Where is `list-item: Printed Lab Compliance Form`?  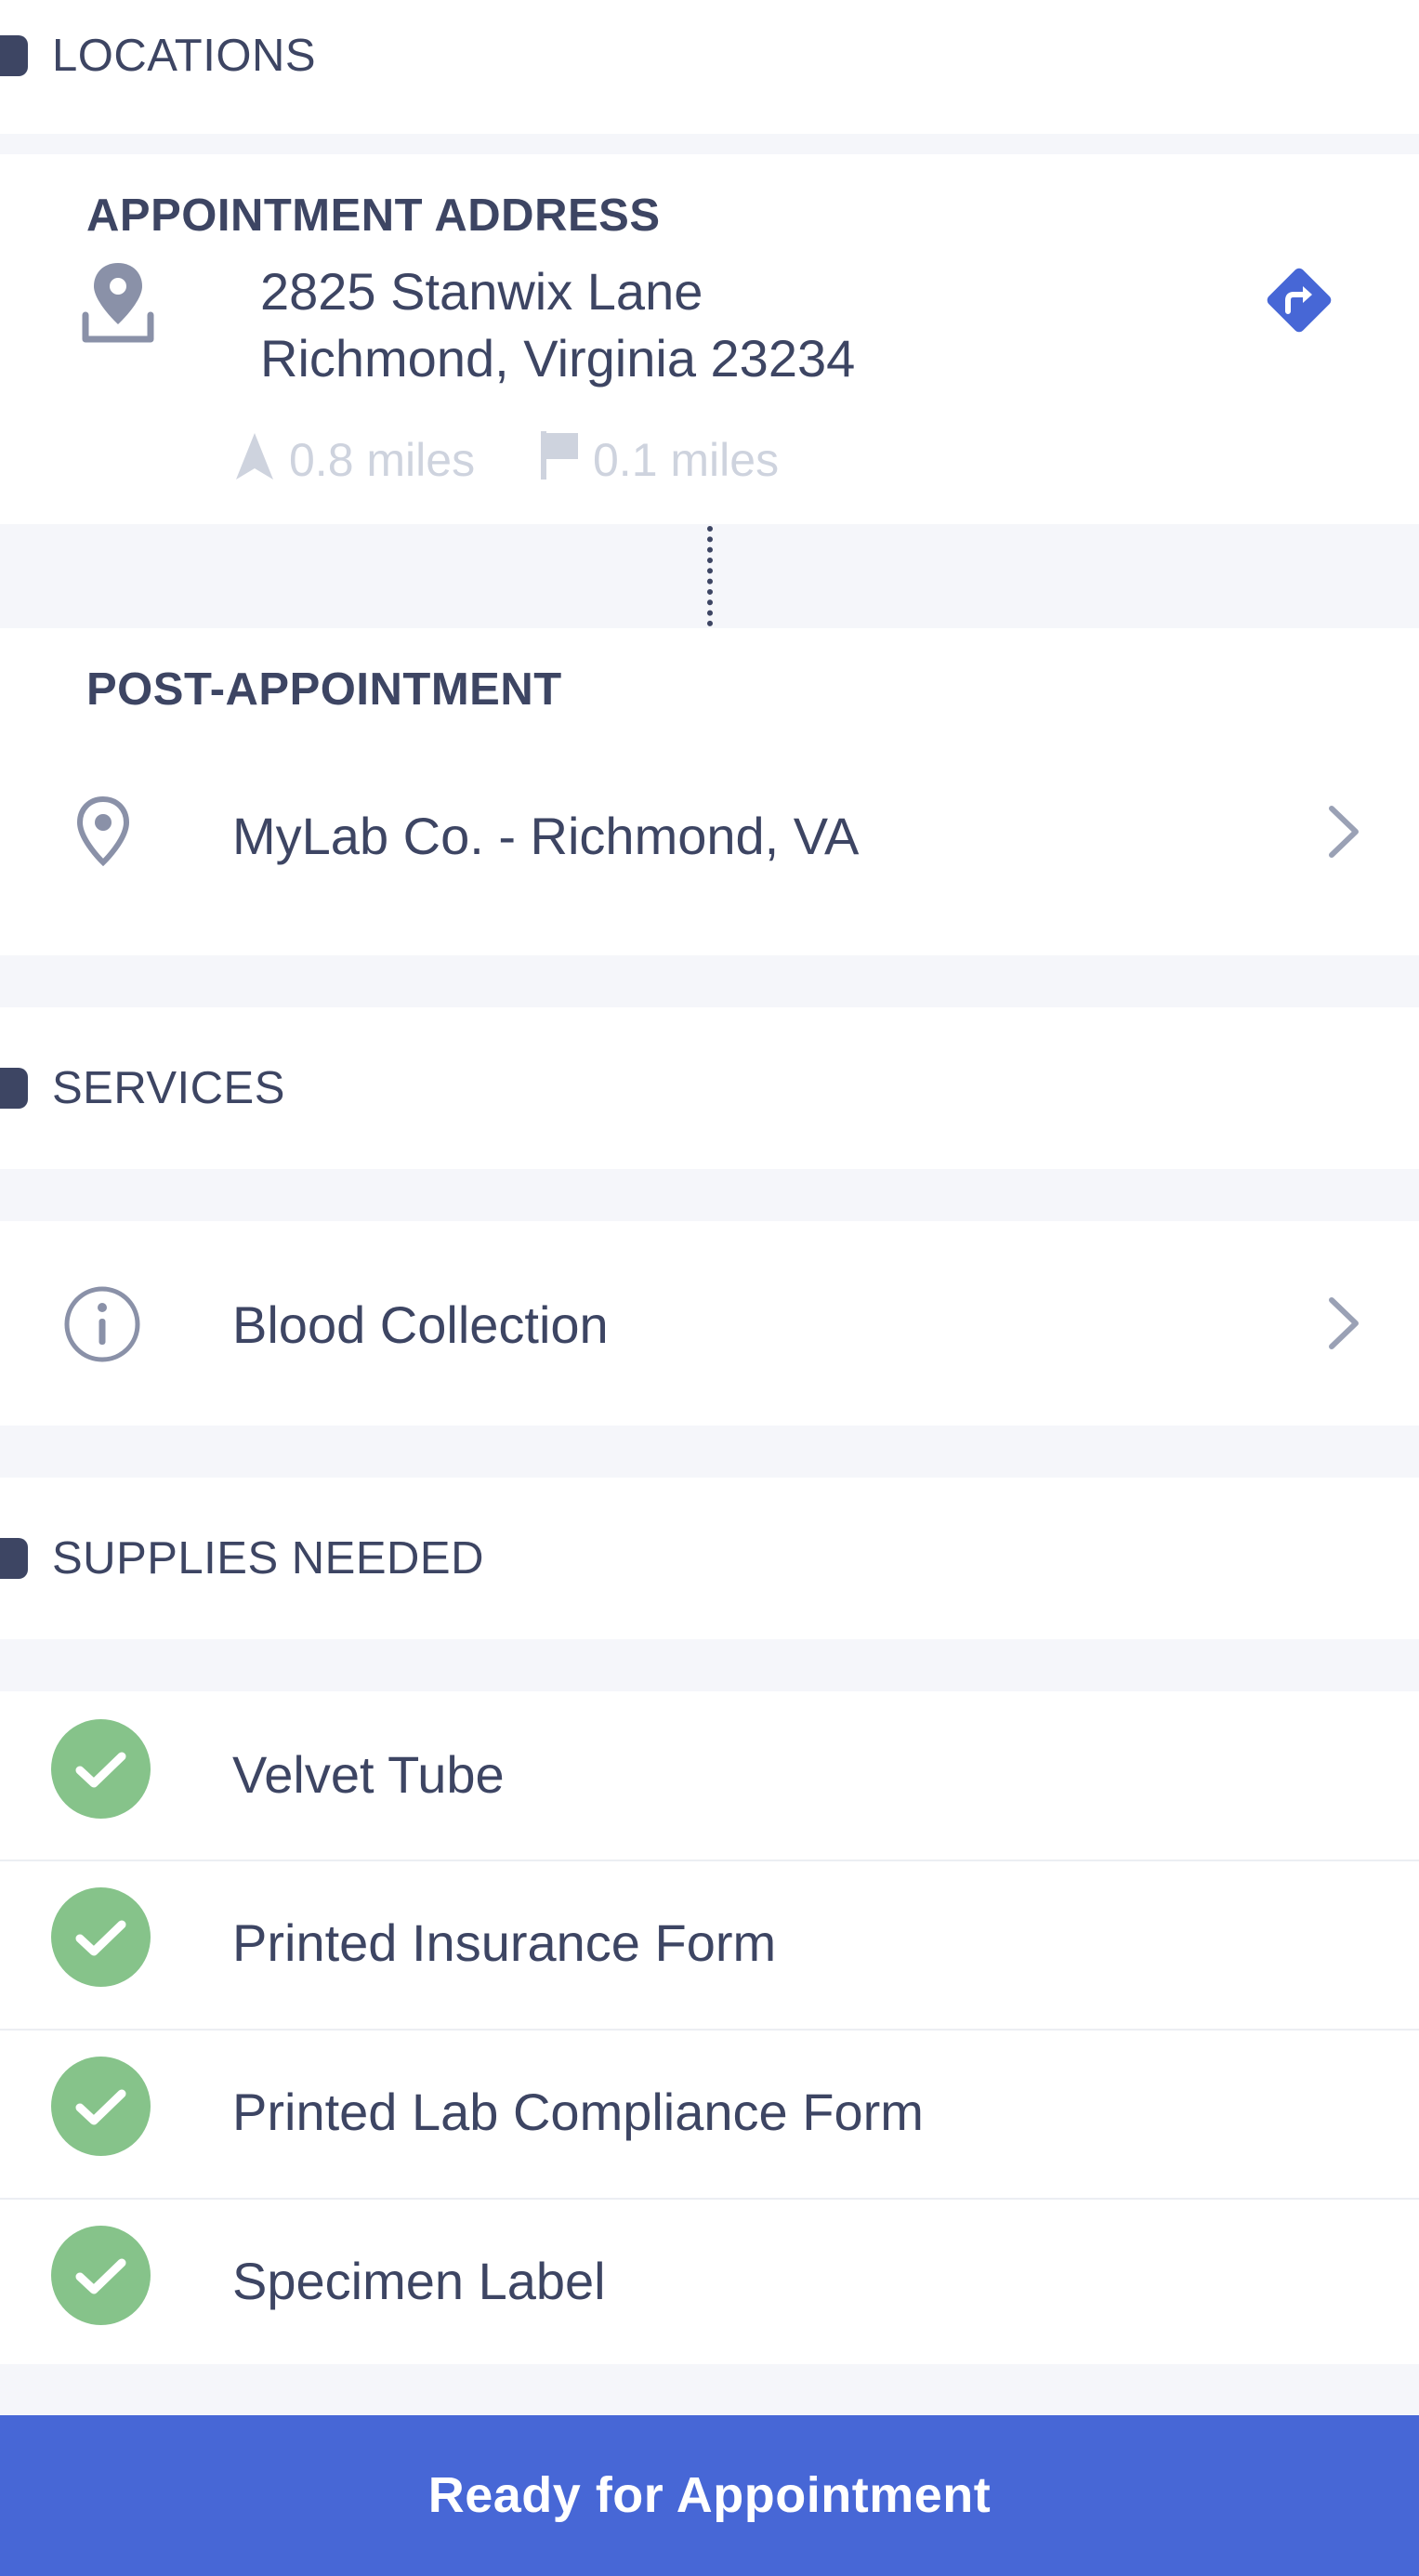 list-item: Printed Lab Compliance Form is located at coordinates (709, 2114).